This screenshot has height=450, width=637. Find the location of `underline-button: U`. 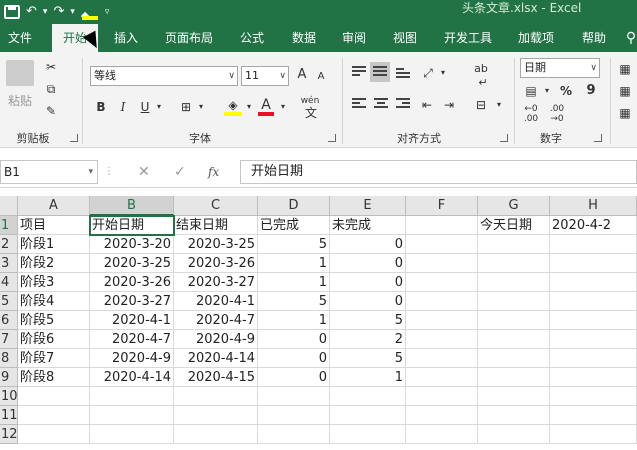

underline-button: U is located at coordinates (145, 107).